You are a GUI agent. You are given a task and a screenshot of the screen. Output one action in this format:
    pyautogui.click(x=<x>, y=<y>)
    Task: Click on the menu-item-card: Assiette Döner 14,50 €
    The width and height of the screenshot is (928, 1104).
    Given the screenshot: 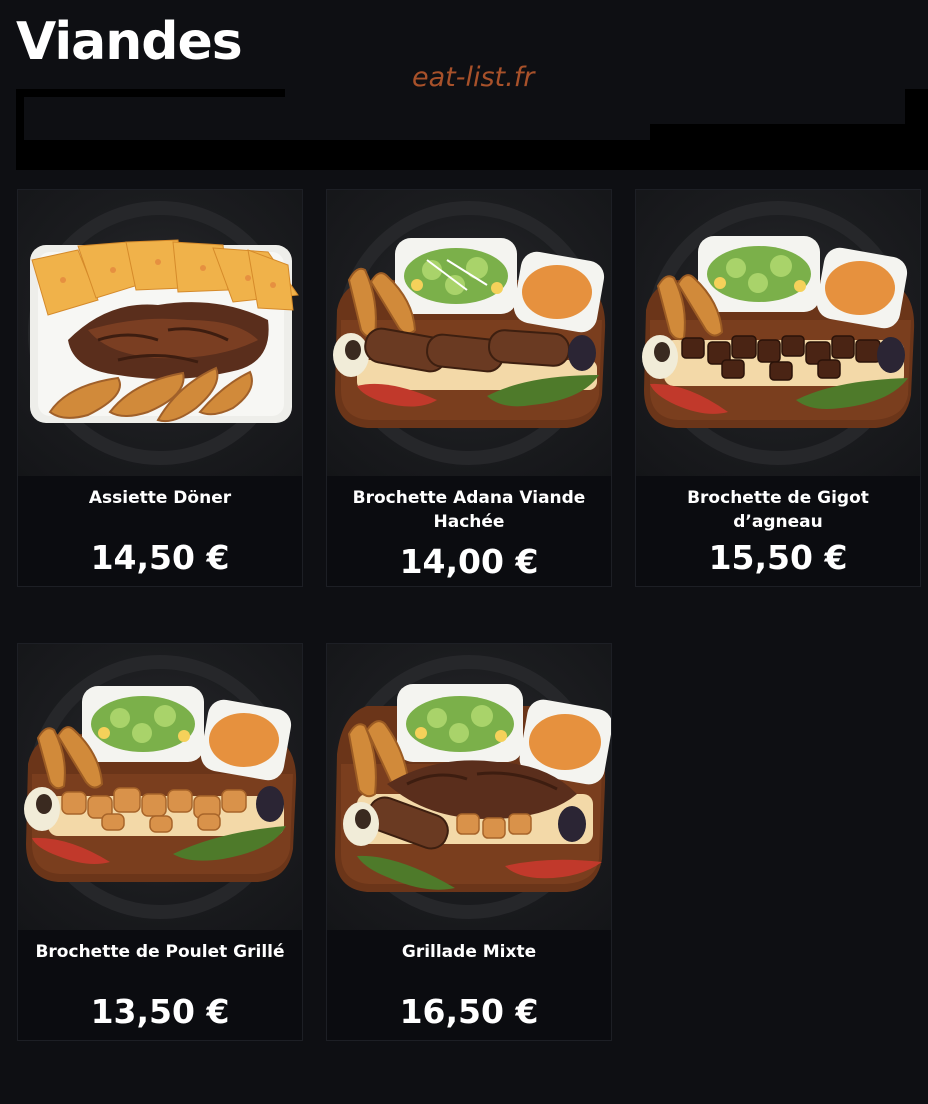 What is the action you would take?
    pyautogui.click(x=160, y=388)
    